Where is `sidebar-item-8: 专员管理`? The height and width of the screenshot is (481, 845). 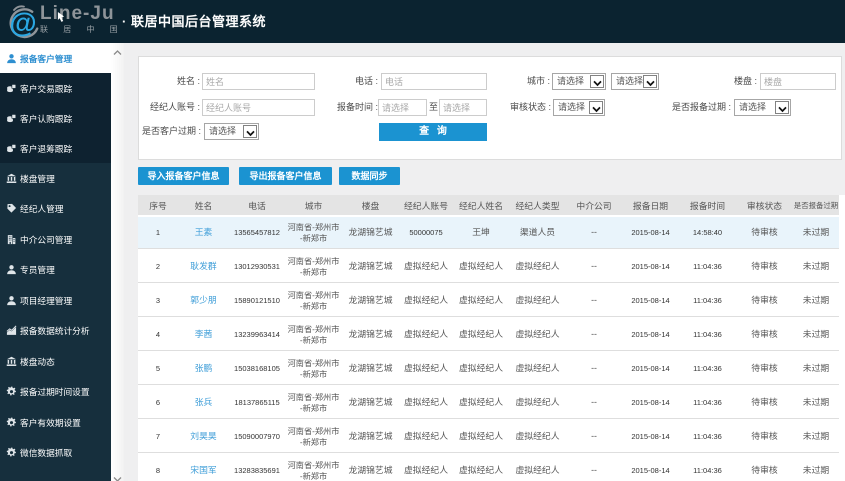
sidebar-item-8: 专员管理 is located at coordinates (55, 270).